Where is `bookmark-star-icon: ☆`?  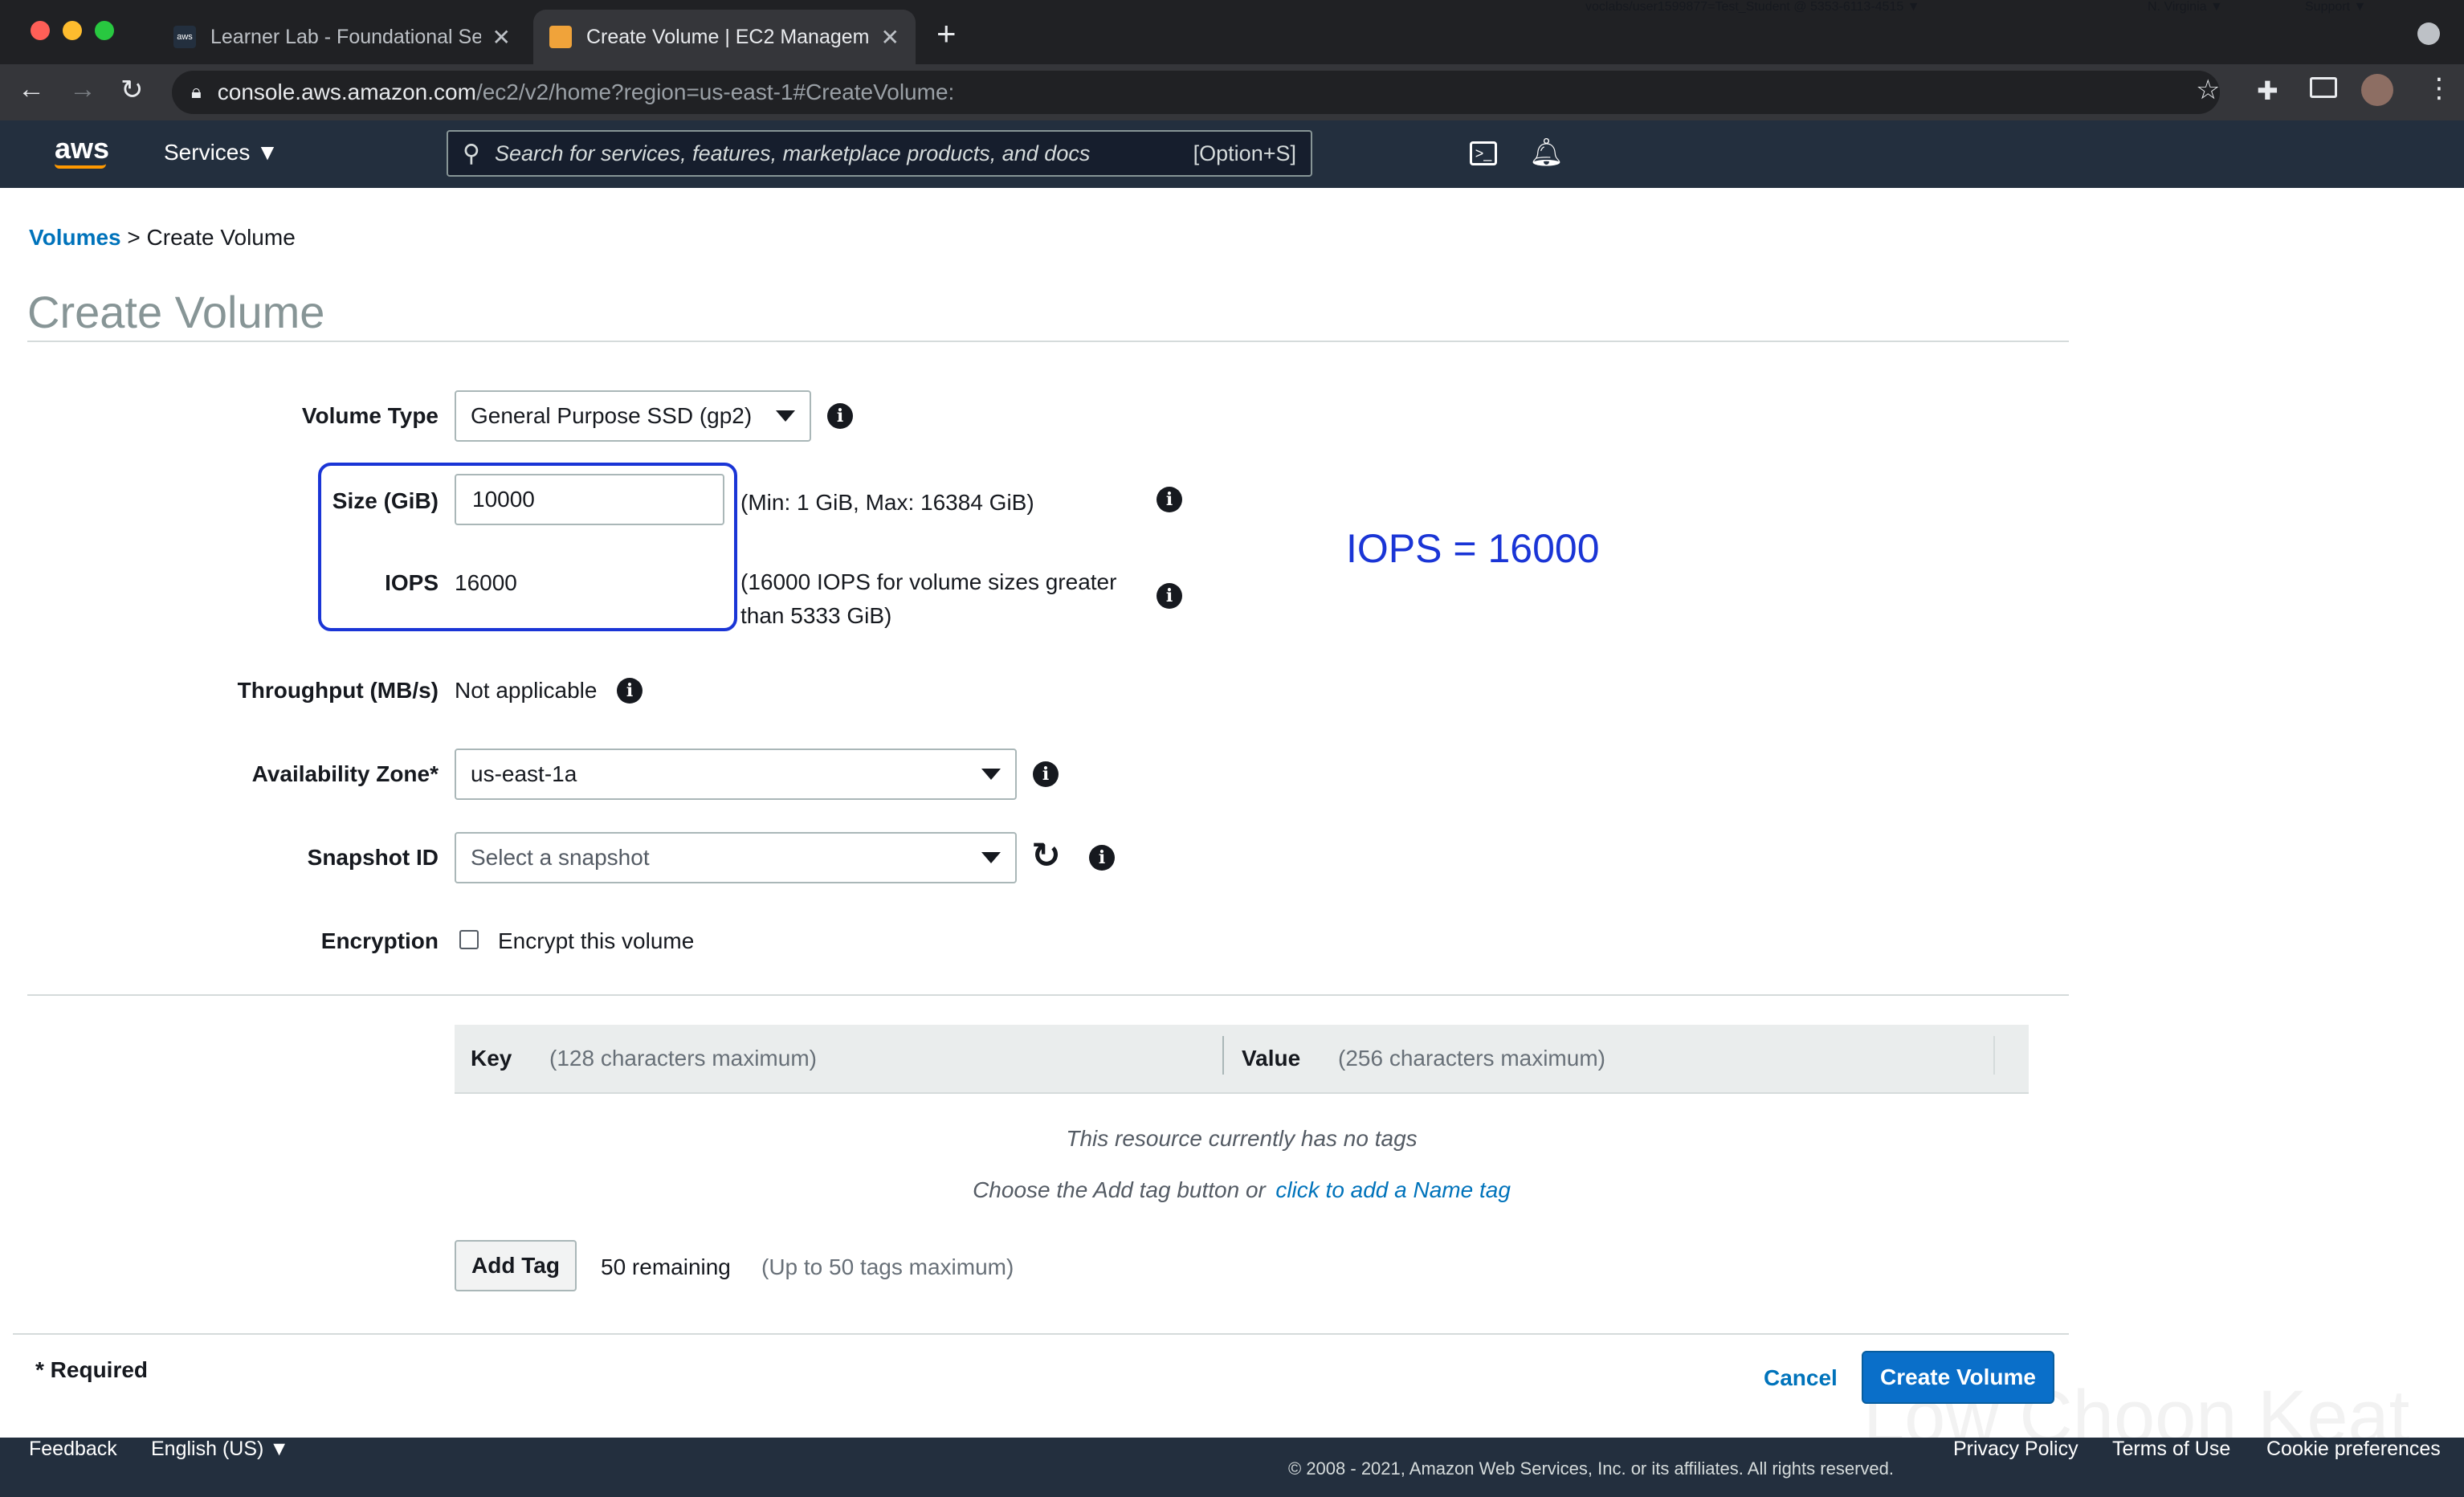 bookmark-star-icon: ☆ is located at coordinates (2208, 90).